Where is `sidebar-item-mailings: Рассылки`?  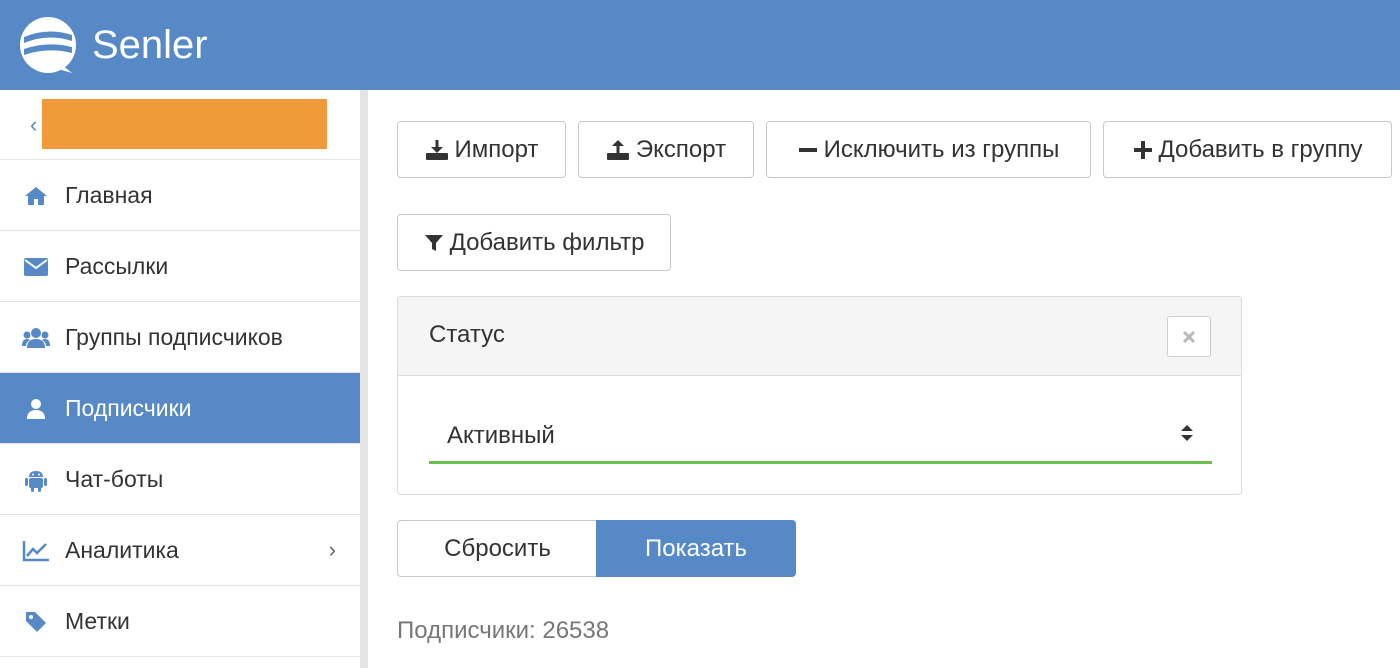 sidebar-item-mailings: Рассылки is located at coordinates (180, 266).